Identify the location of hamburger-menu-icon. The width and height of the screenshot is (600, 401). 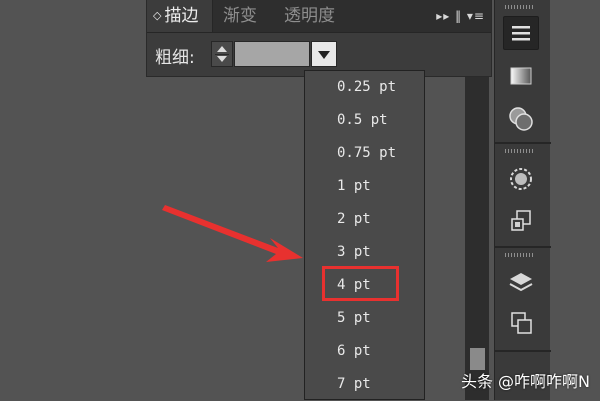
(521, 33).